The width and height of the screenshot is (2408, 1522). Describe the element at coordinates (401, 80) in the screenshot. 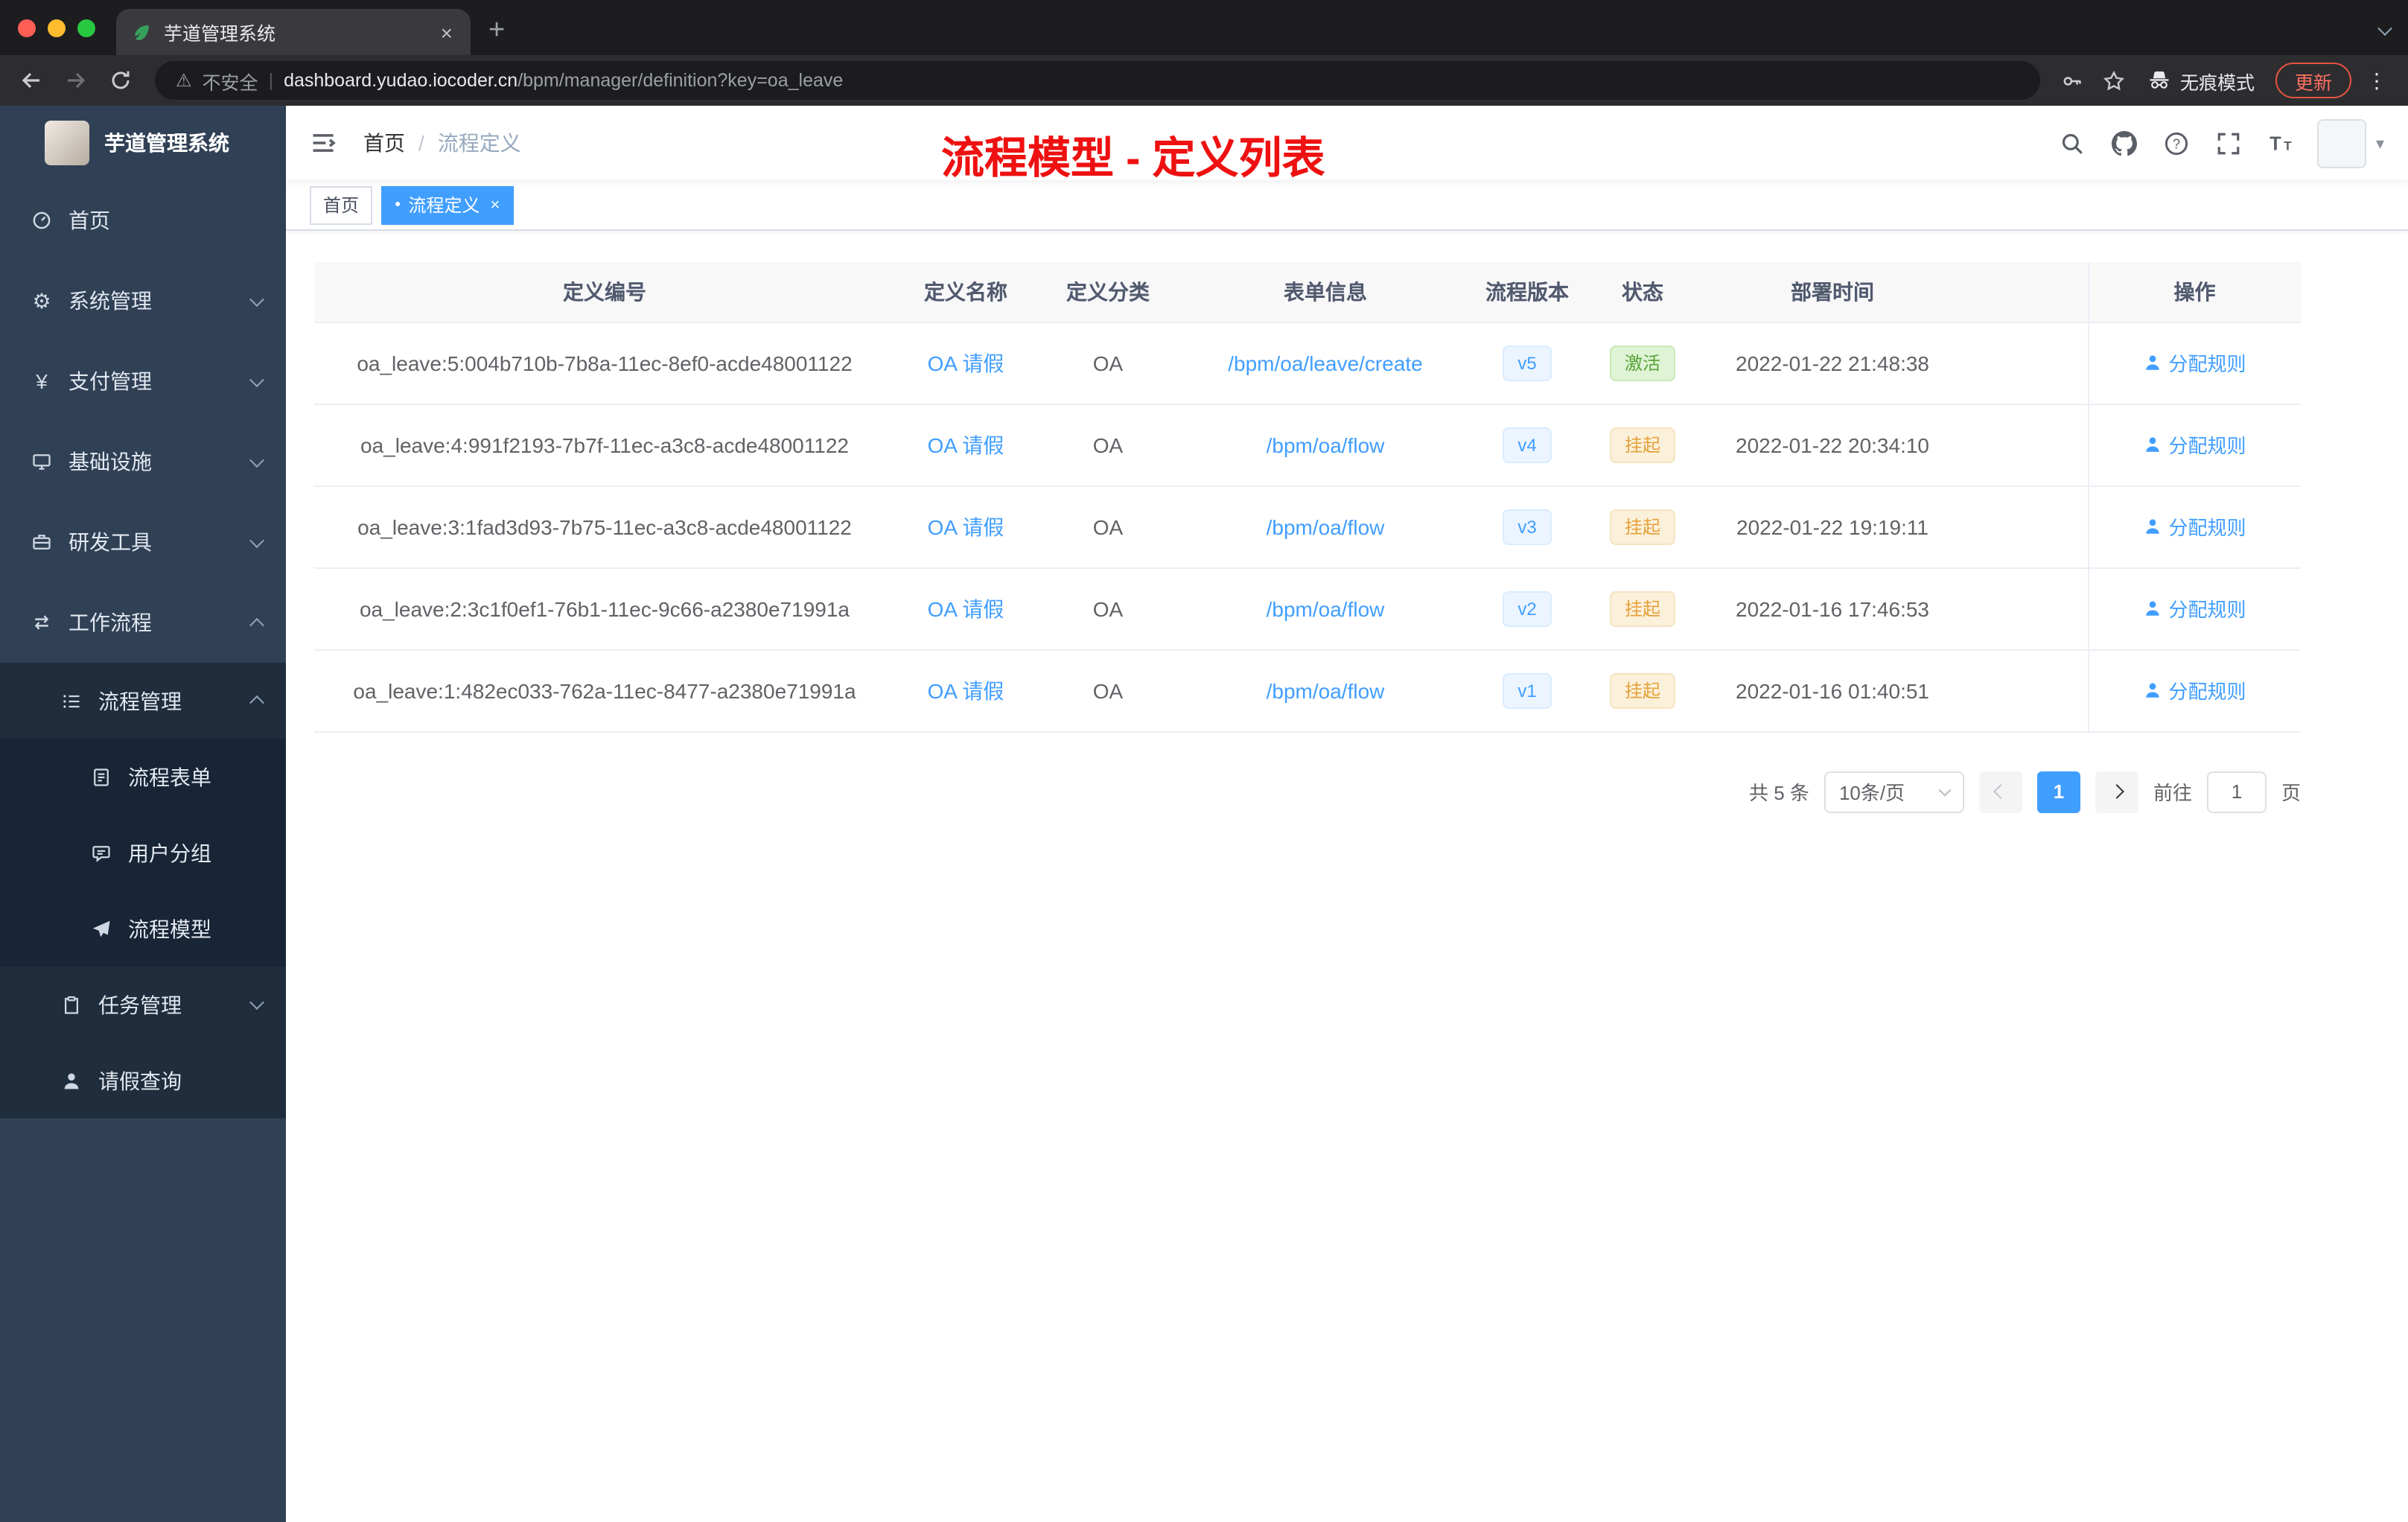

I see `url-host: dashboard.yudao.iocoder.cn` at that location.